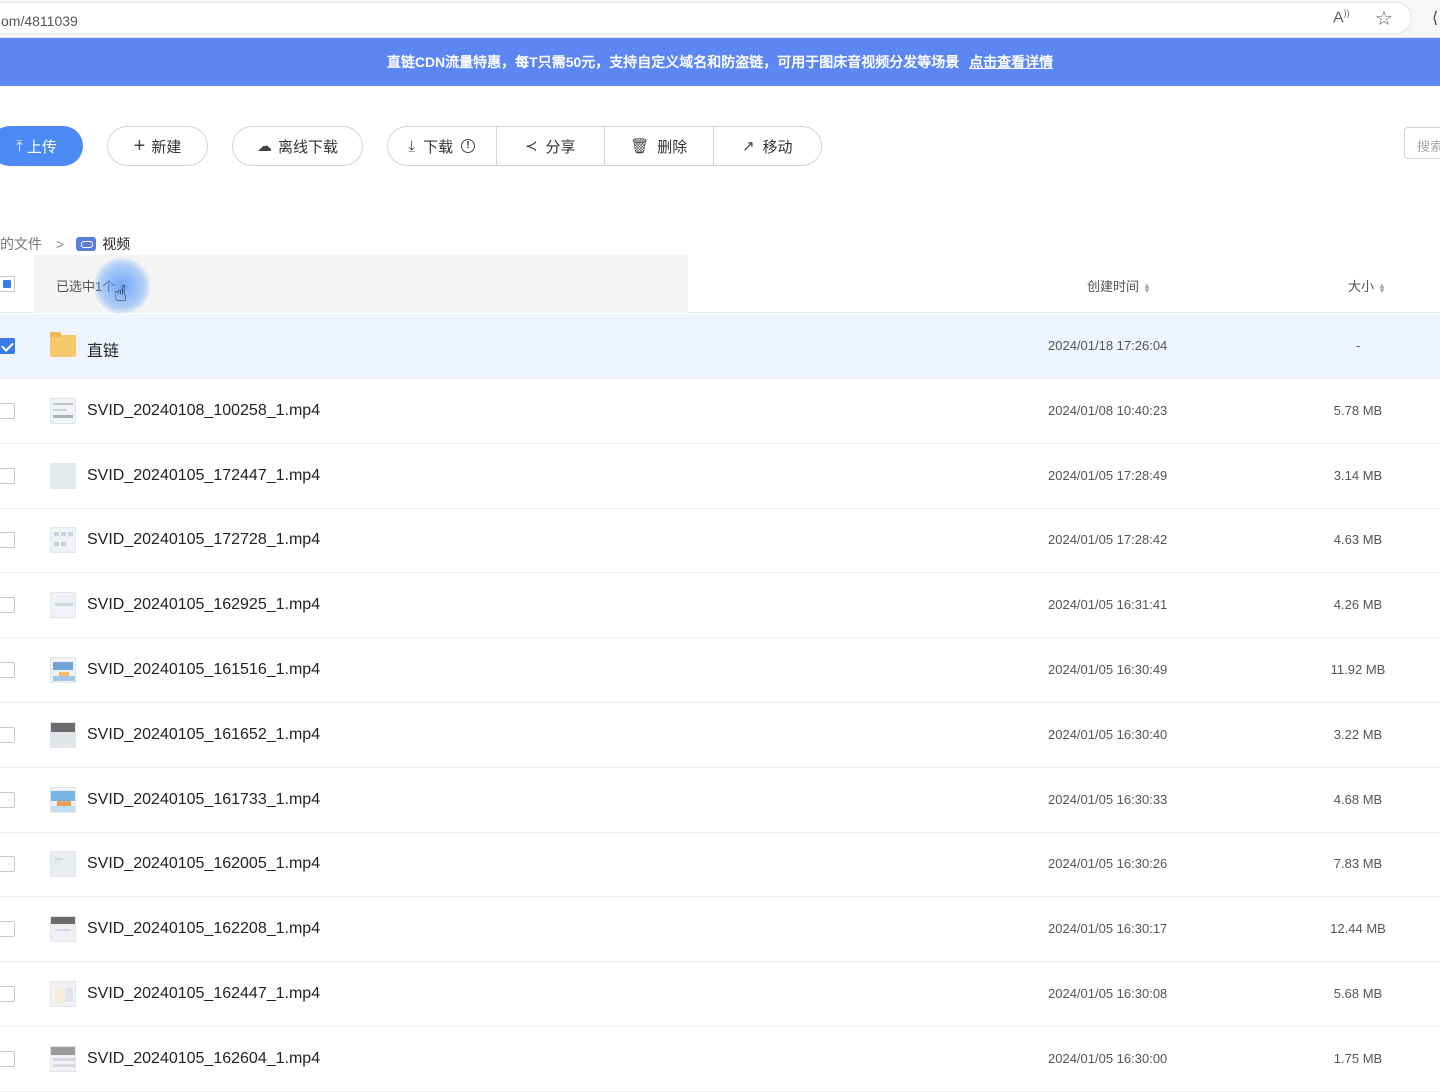 This screenshot has width=1440, height=1092. What do you see at coordinates (1344, 18) in the screenshot?
I see `read-aloud-icon: A))` at bounding box center [1344, 18].